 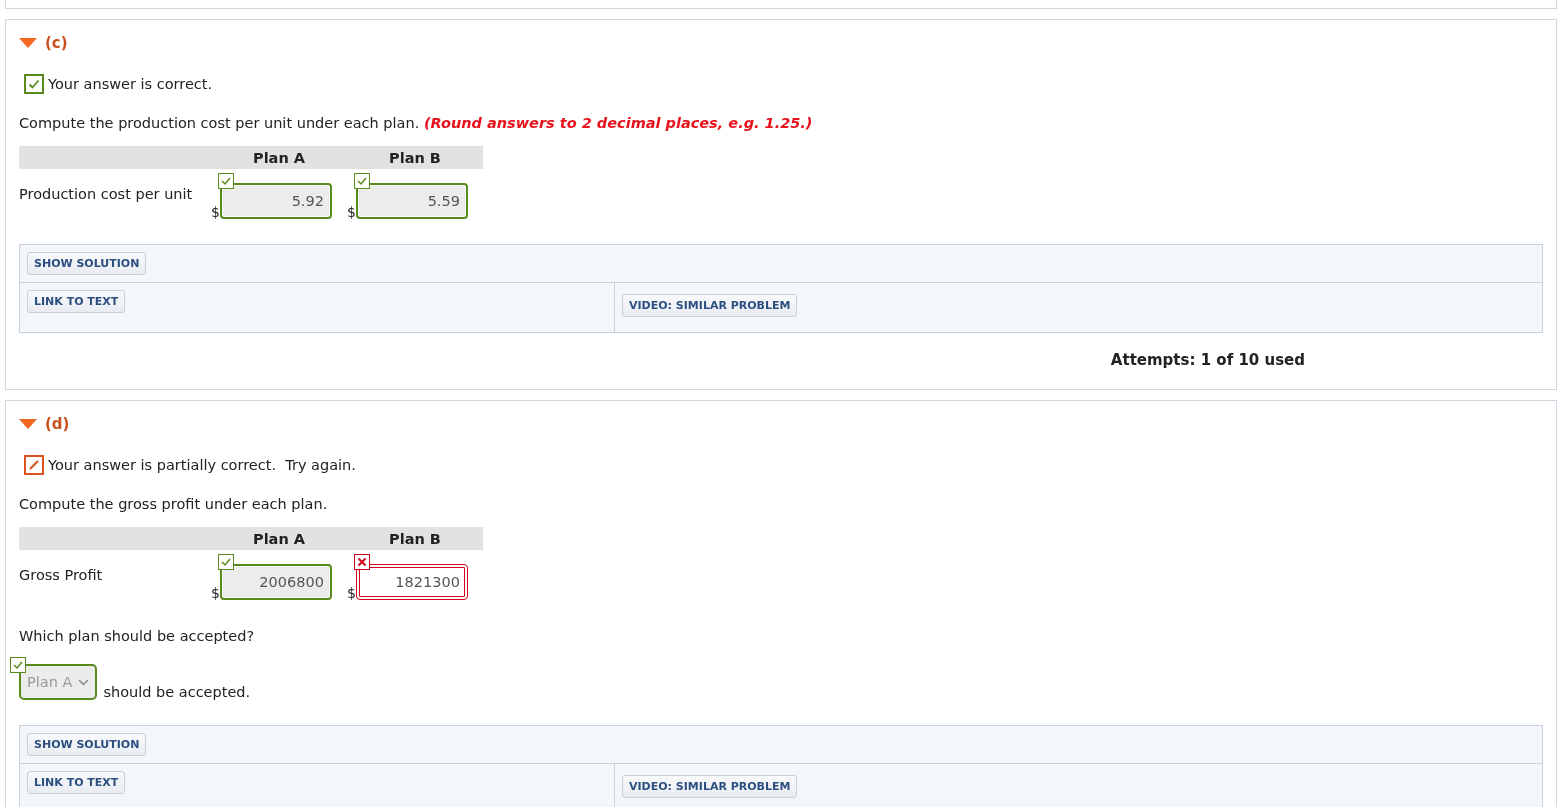 What do you see at coordinates (177, 692) in the screenshot?
I see `answer-sentence: should be accepted.` at bounding box center [177, 692].